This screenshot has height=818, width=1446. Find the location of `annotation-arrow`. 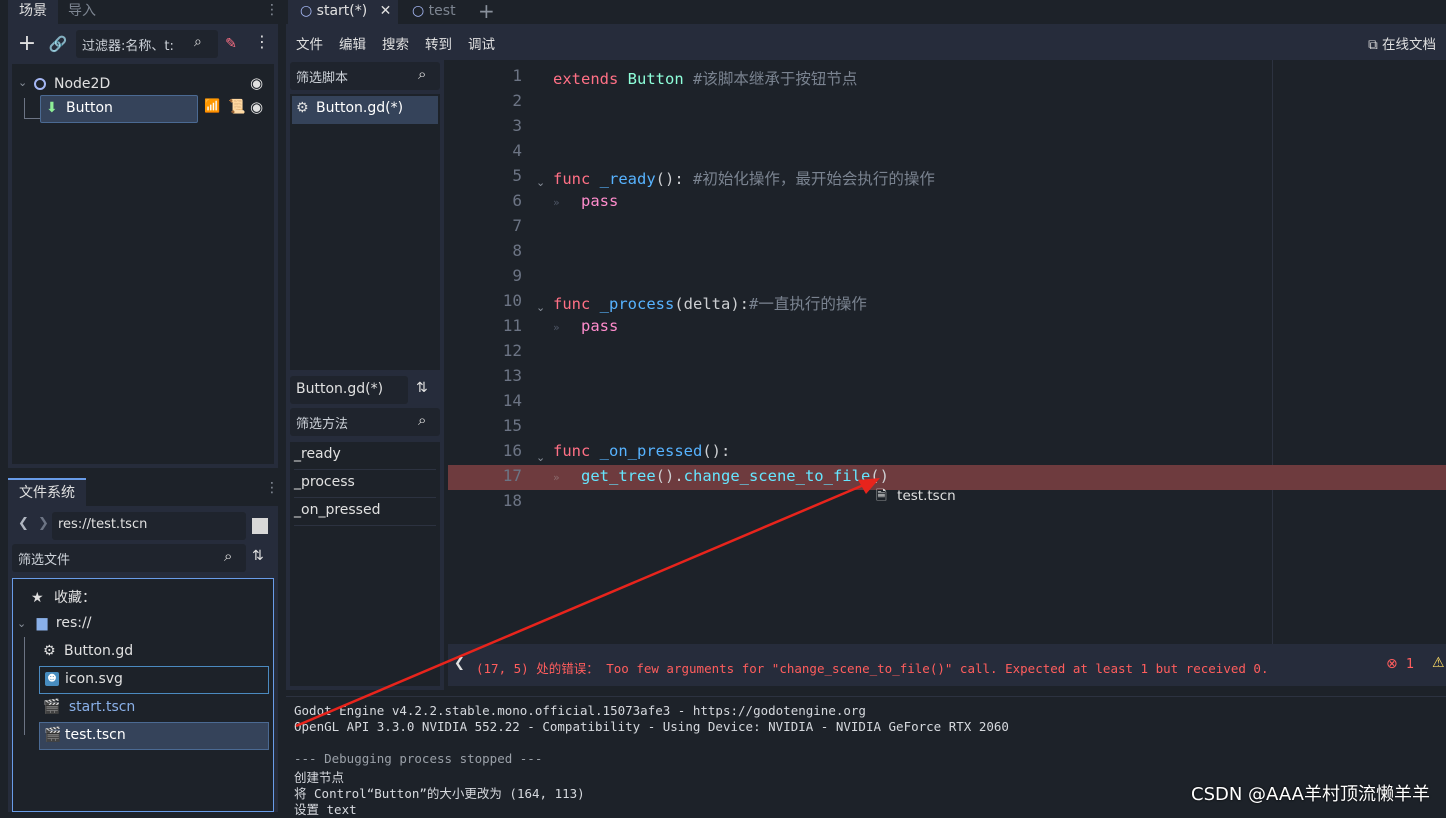

annotation-arrow is located at coordinates (587, 603).